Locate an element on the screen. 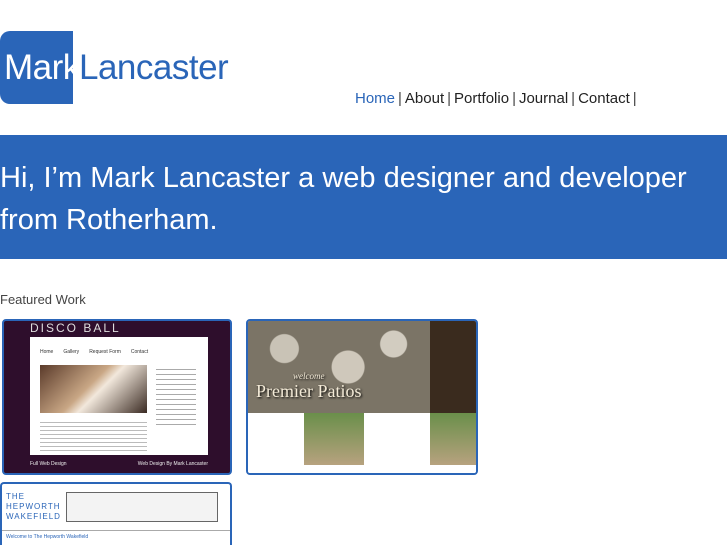  logo-first-block: Mark is located at coordinates (40, 67).